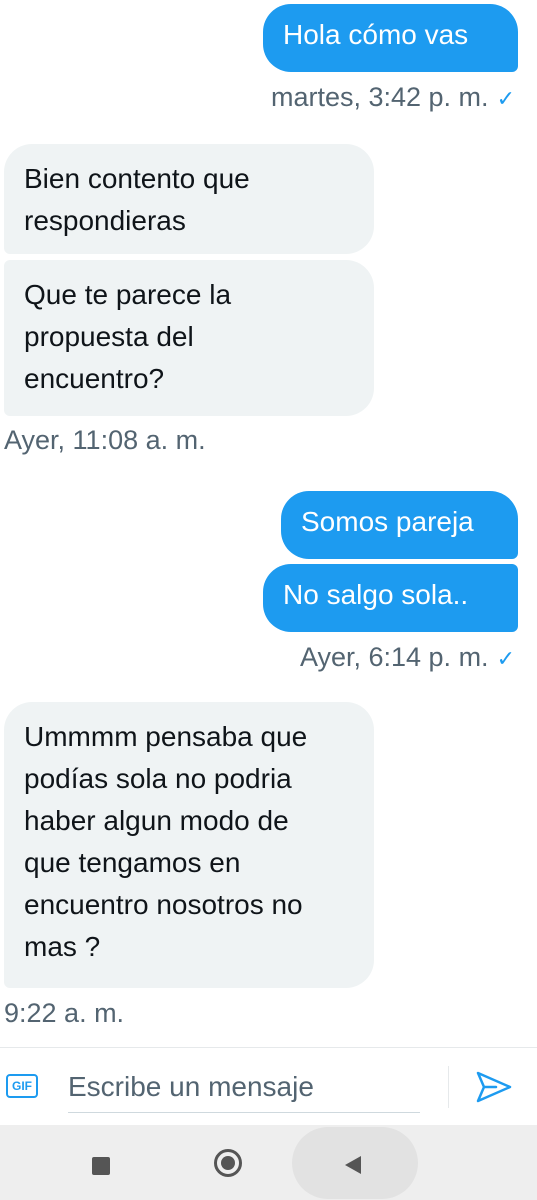 The height and width of the screenshot is (1200, 537). I want to click on timestamp-text: 9:22 a. m., so click(64, 1013).